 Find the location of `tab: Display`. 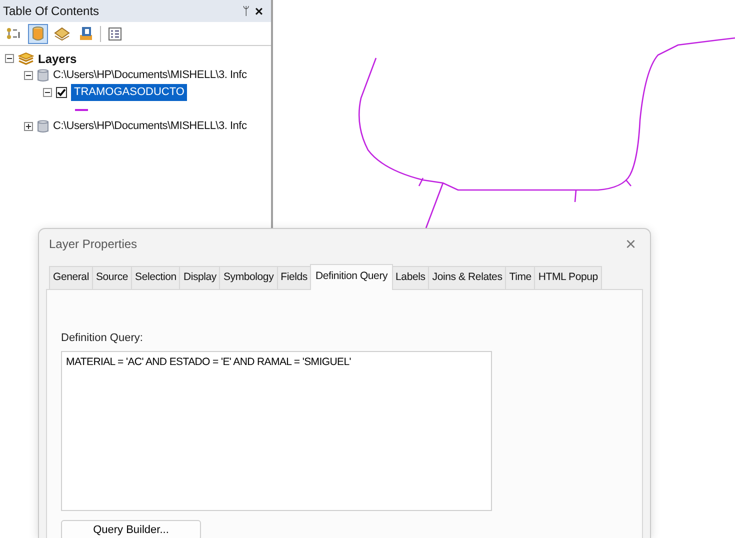

tab: Display is located at coordinates (199, 277).